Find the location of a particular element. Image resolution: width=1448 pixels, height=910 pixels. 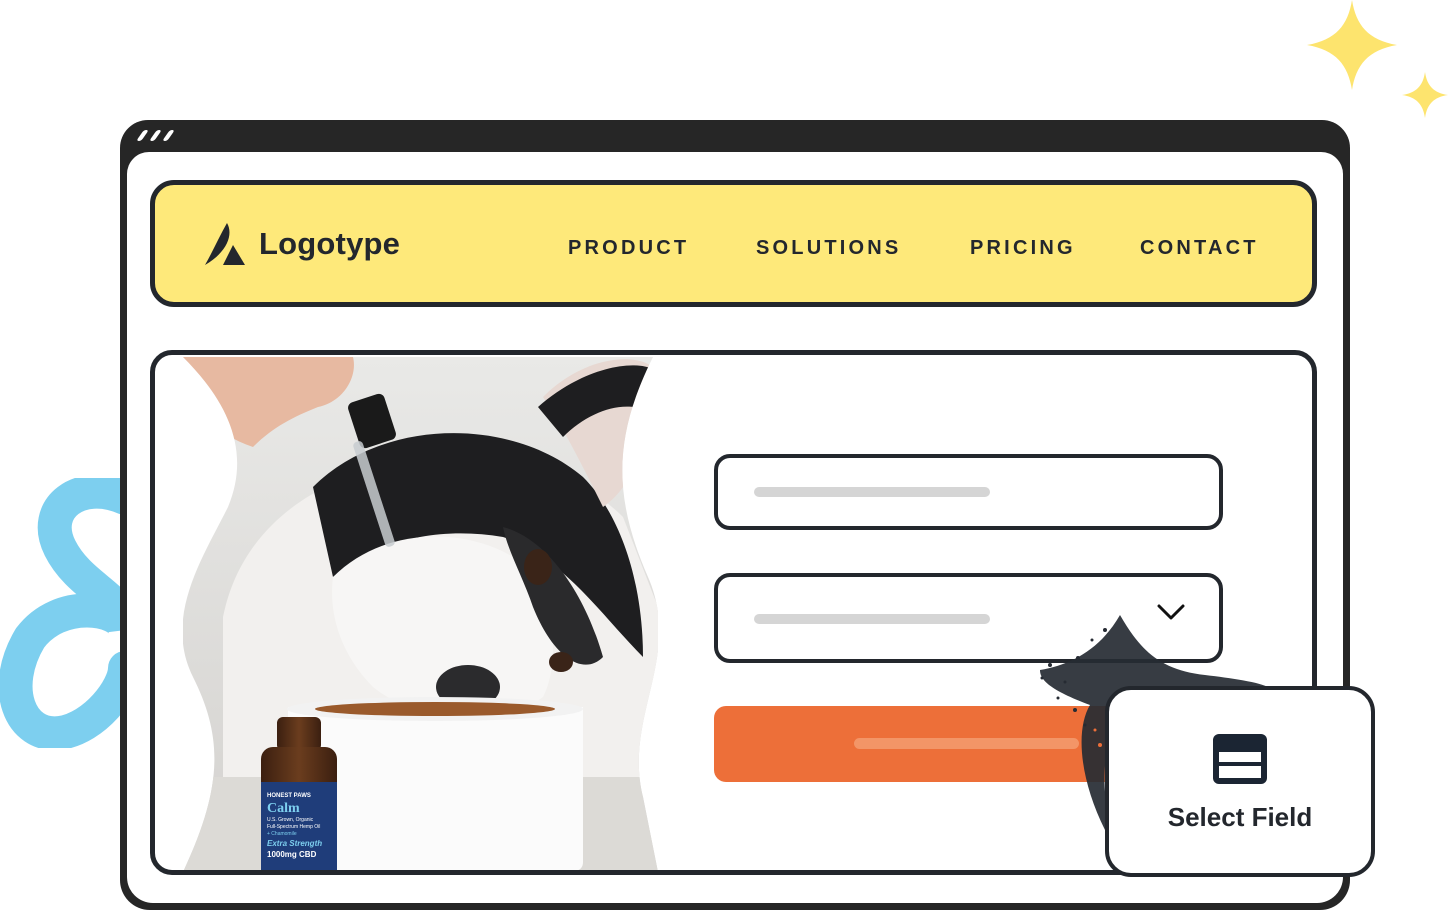

bottle-brand-text: HONEST PAWS is located at coordinates (289, 796).